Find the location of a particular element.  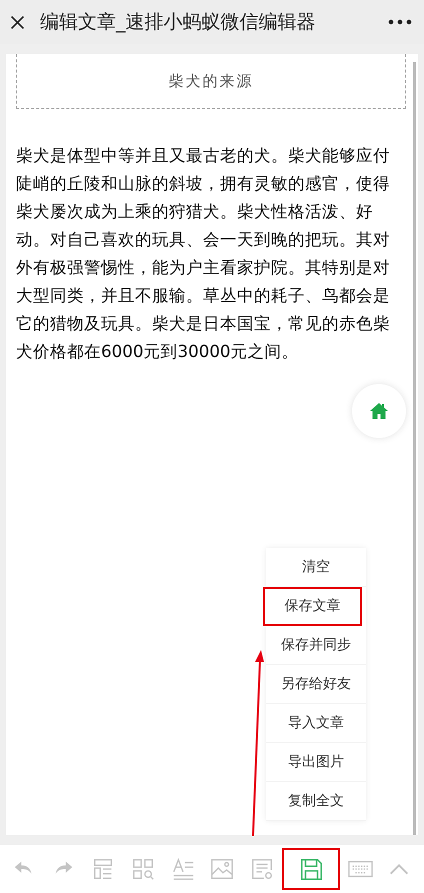

menu-item: 导入文章 is located at coordinates (316, 723).